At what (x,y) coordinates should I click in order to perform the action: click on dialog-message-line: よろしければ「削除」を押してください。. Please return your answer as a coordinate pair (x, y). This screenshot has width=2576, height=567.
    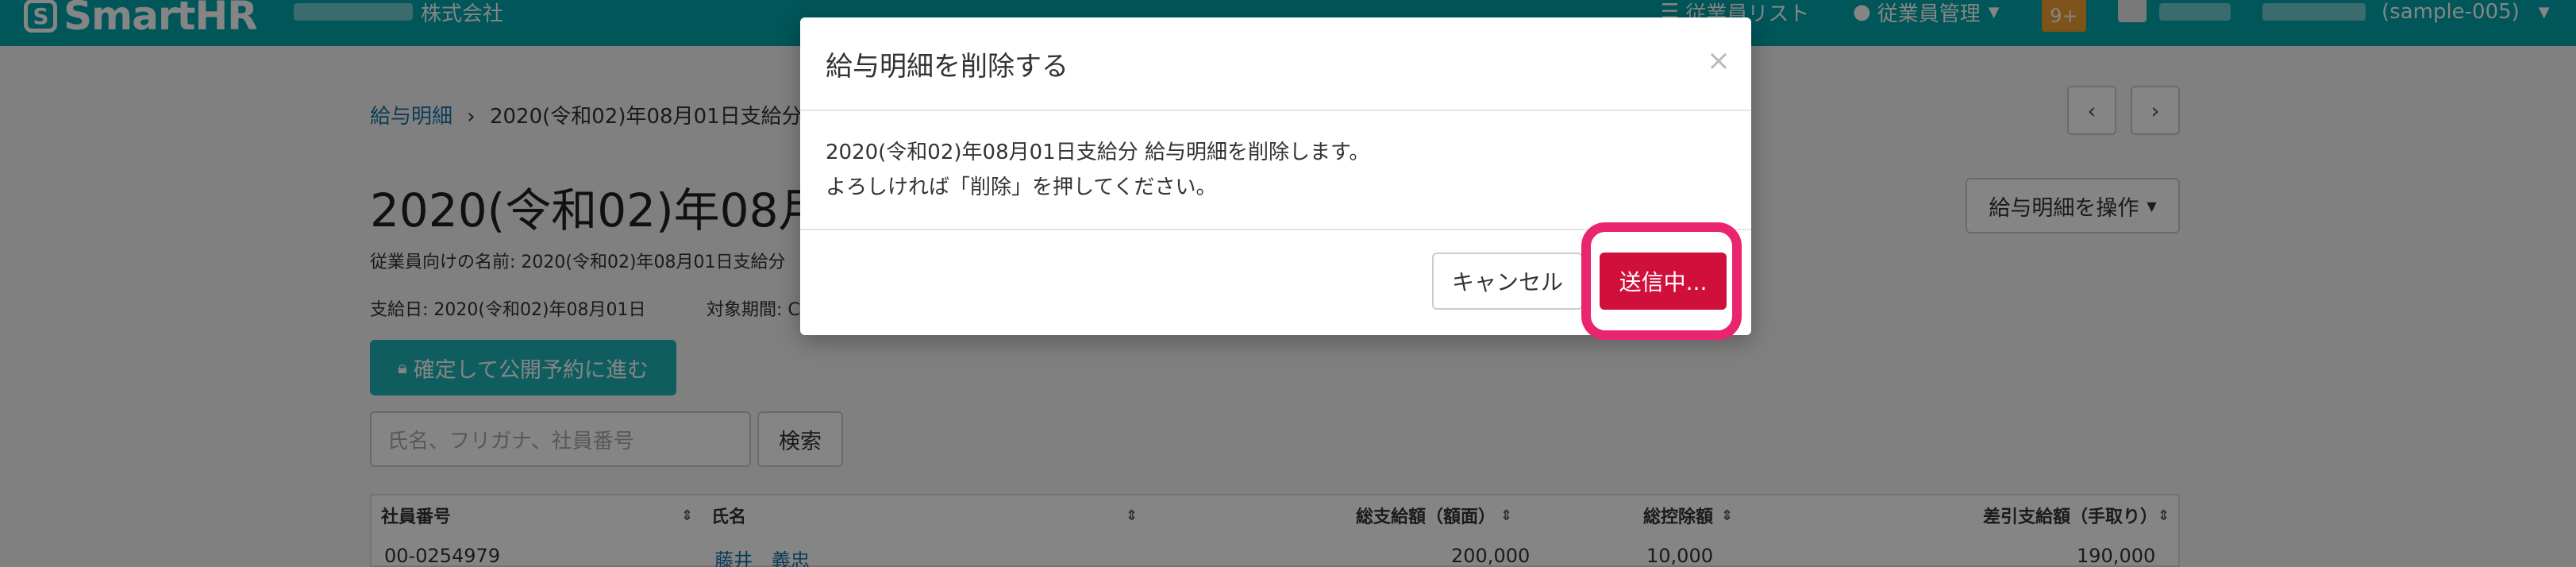
    Looking at the image, I should click on (1021, 187).